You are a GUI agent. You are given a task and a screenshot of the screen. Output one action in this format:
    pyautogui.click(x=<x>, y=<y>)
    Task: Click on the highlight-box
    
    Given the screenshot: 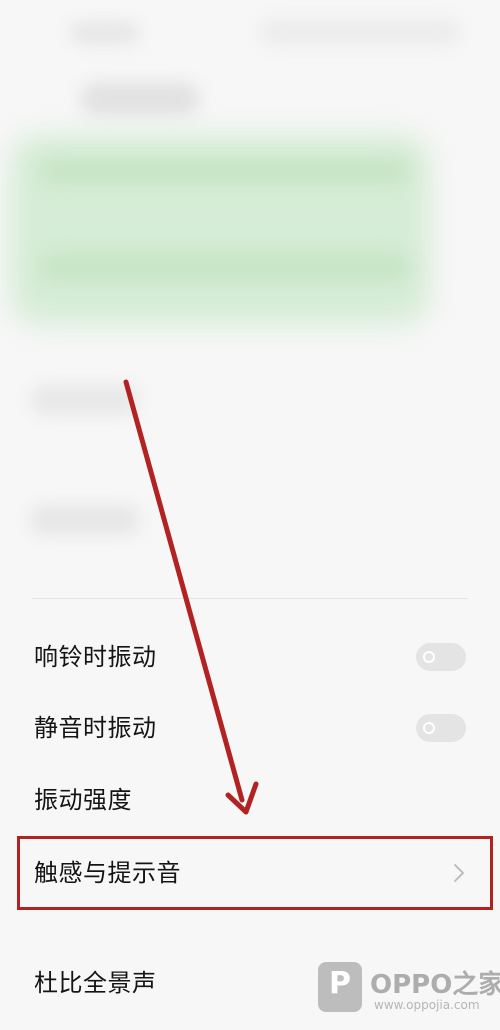 What is the action you would take?
    pyautogui.click(x=255, y=873)
    